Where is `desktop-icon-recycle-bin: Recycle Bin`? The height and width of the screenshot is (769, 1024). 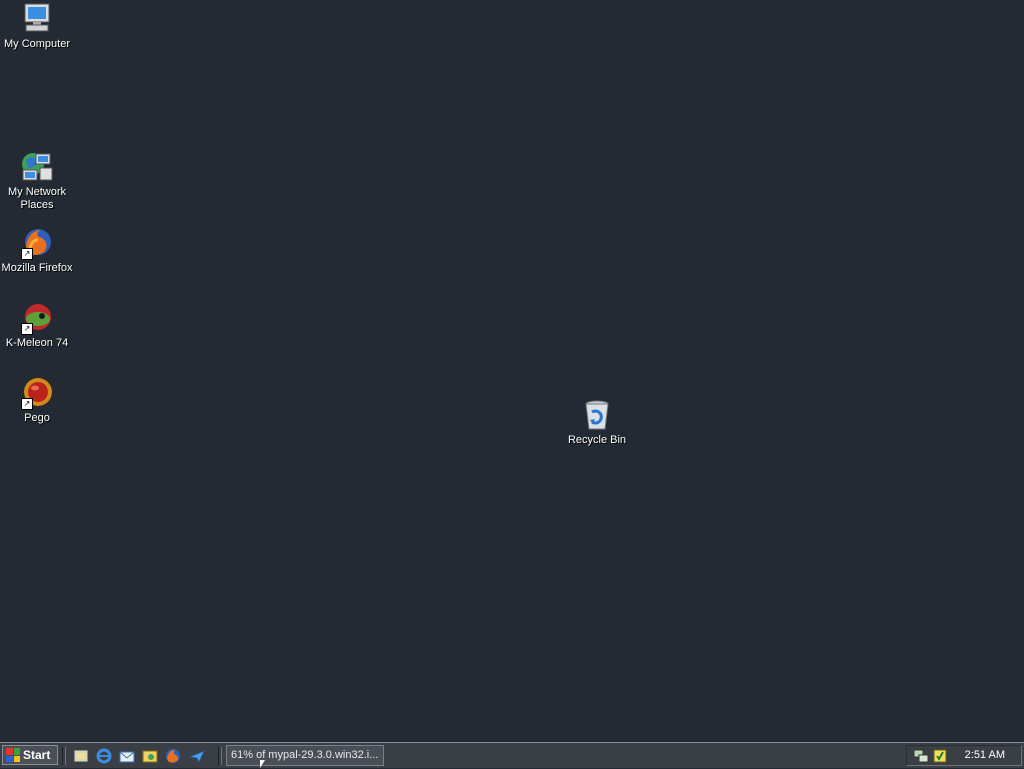
desktop-icon-recycle-bin: Recycle Bin is located at coordinates (597, 422).